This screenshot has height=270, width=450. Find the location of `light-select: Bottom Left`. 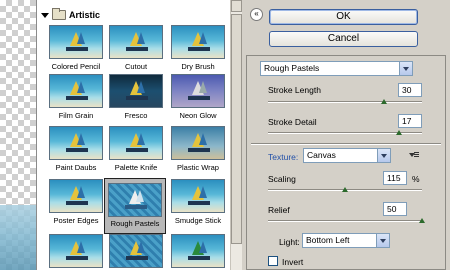

light-select: Bottom Left is located at coordinates (346, 240).